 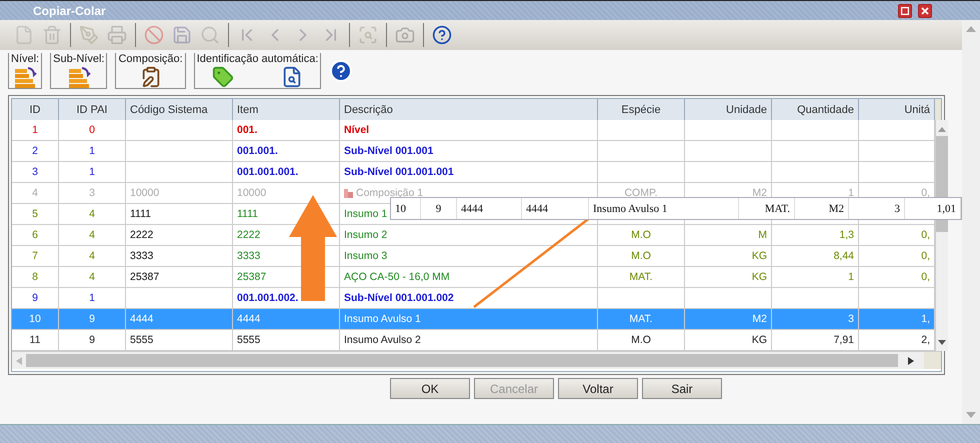 I want to click on code-cell: 10000, so click(x=179, y=193).